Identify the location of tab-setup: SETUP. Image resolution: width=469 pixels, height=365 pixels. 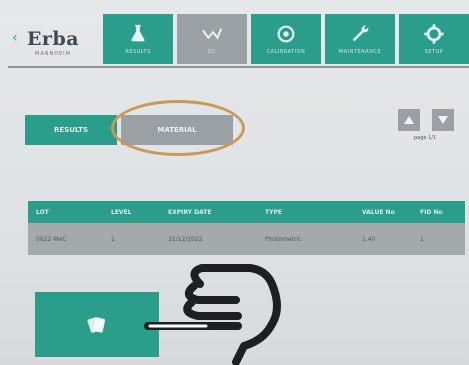
(434, 39).